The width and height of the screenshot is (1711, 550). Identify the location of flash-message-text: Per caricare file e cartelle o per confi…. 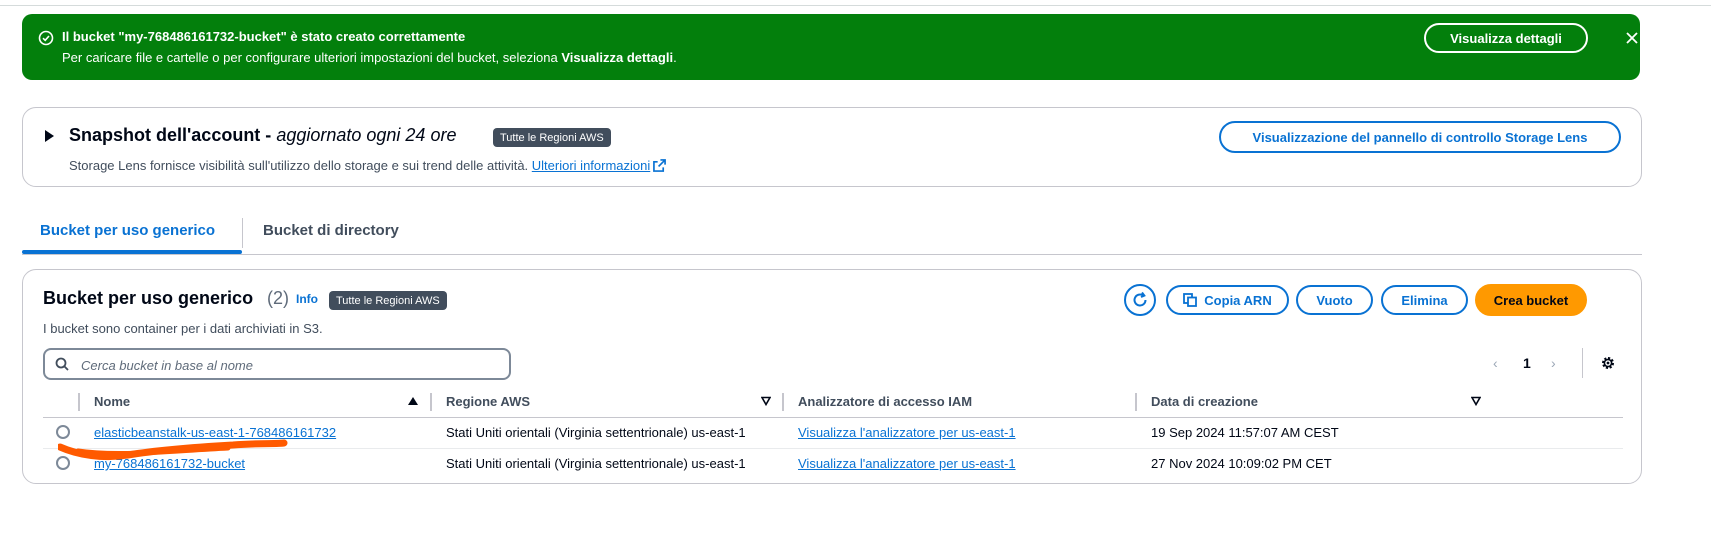
(312, 57).